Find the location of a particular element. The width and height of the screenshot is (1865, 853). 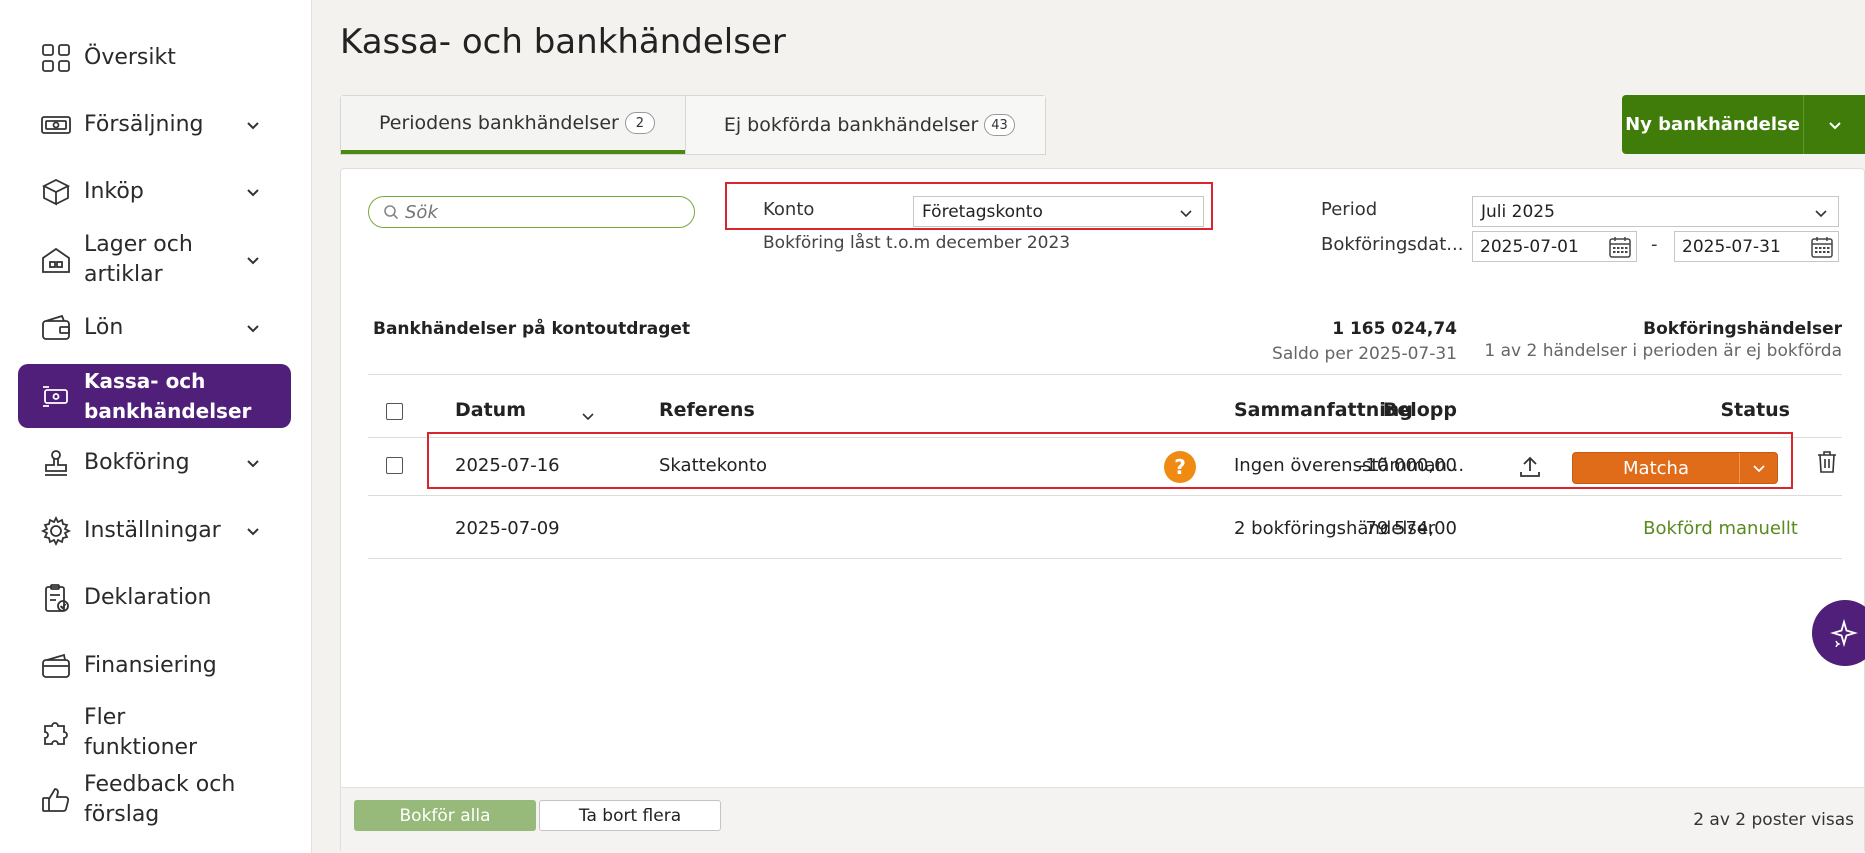

bokforingshandelser-title: Bokföringshändelser is located at coordinates (1742, 329).